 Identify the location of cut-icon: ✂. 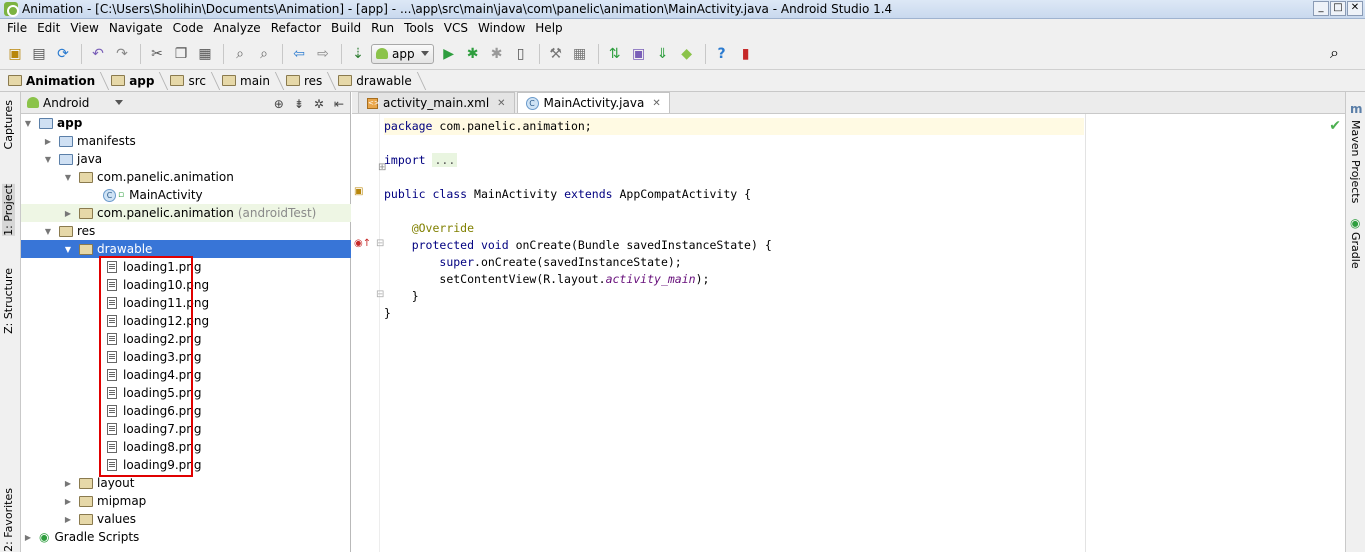
(157, 54).